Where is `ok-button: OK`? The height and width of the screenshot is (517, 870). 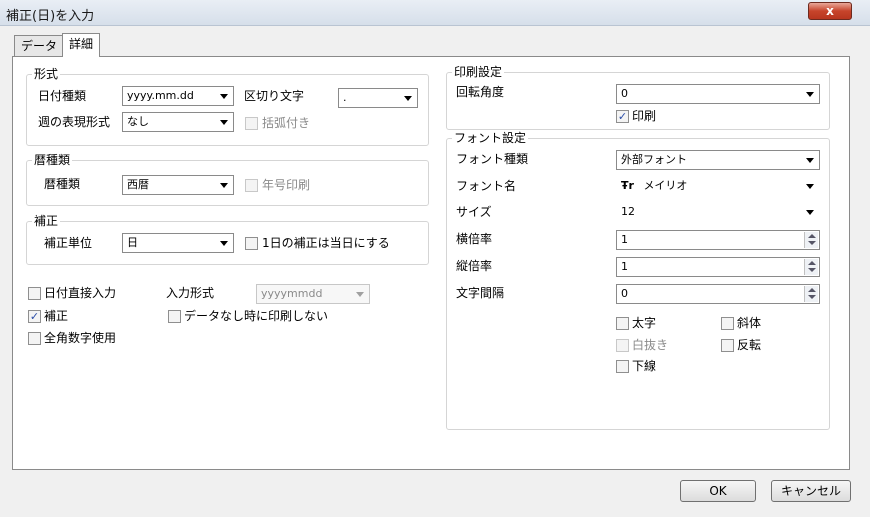
ok-button: OK is located at coordinates (718, 491).